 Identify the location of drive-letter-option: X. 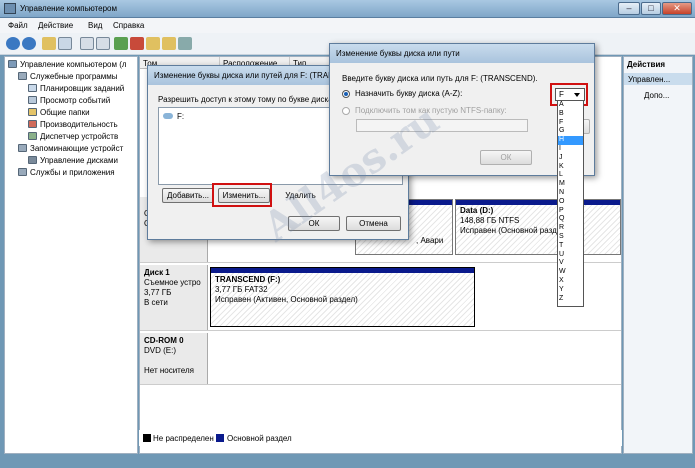
(570, 281).